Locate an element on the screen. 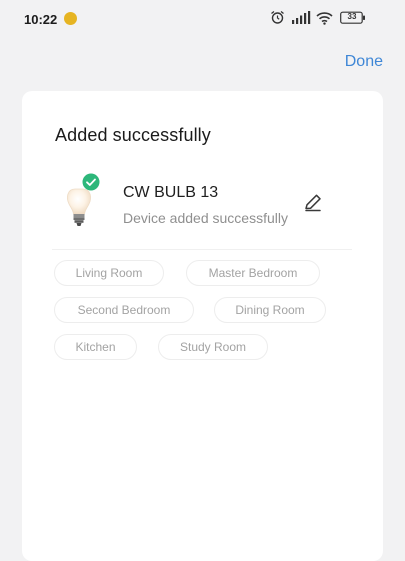  room-chip-master-bedroom: Master Bedroom is located at coordinates (253, 273).